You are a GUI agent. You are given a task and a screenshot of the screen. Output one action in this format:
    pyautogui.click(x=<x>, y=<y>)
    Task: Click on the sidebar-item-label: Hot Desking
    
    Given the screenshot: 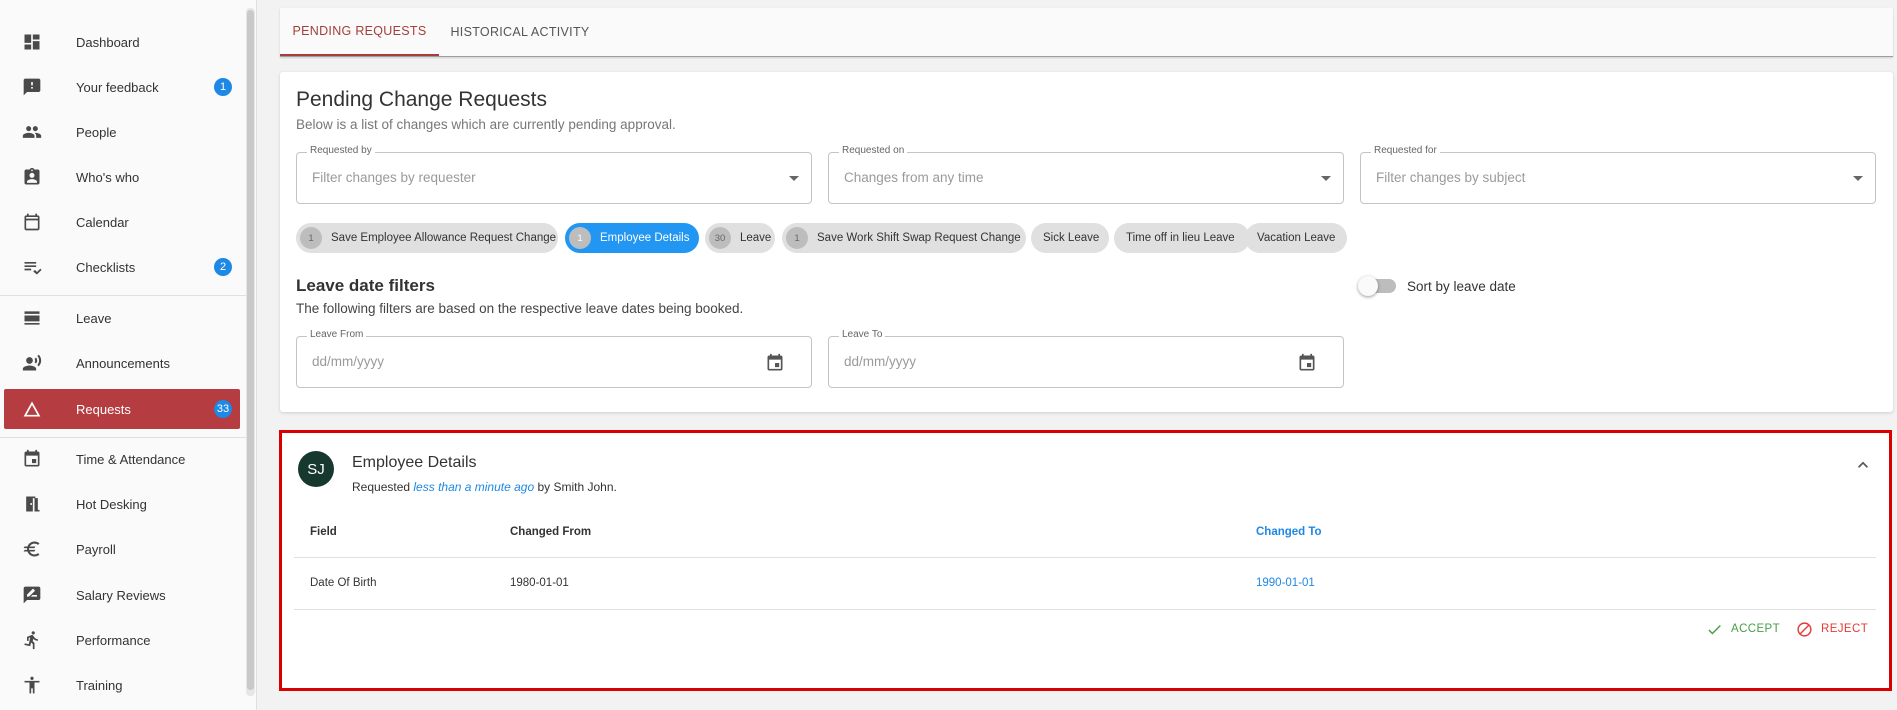 What is the action you would take?
    pyautogui.click(x=111, y=504)
    